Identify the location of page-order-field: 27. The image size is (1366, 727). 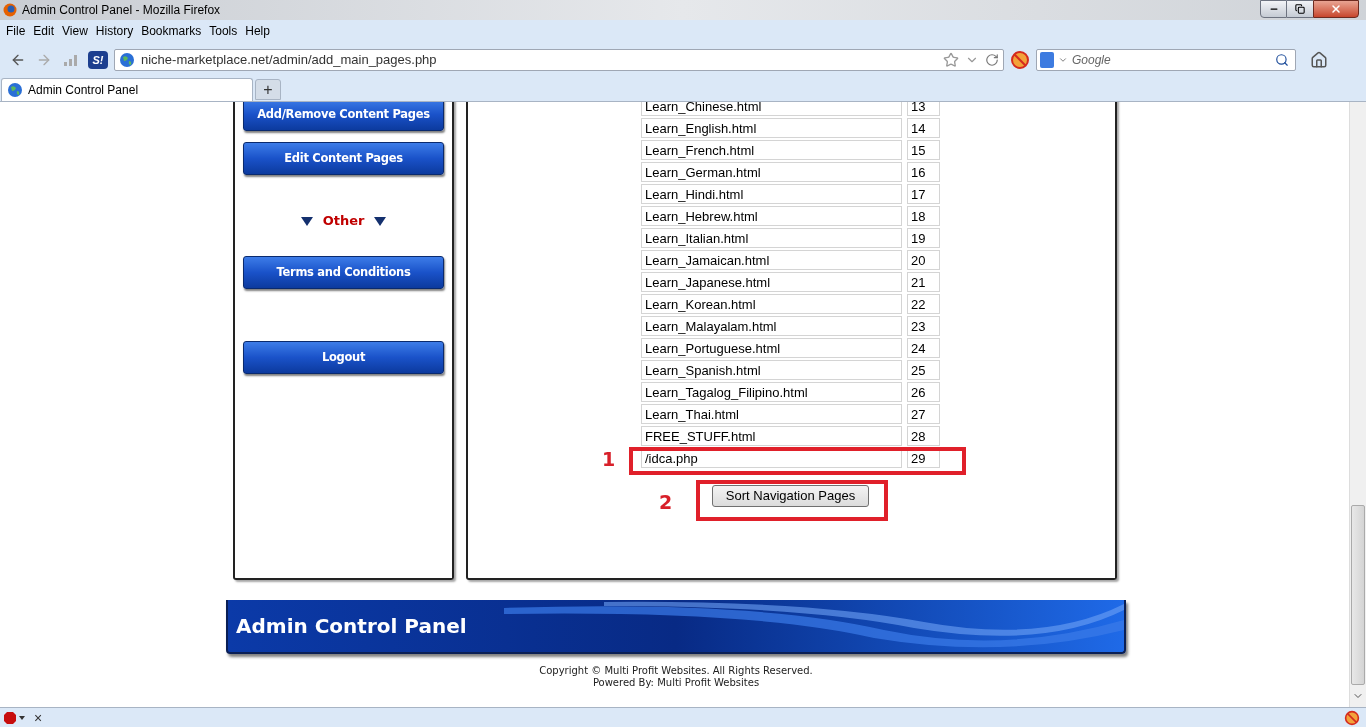
(923, 414).